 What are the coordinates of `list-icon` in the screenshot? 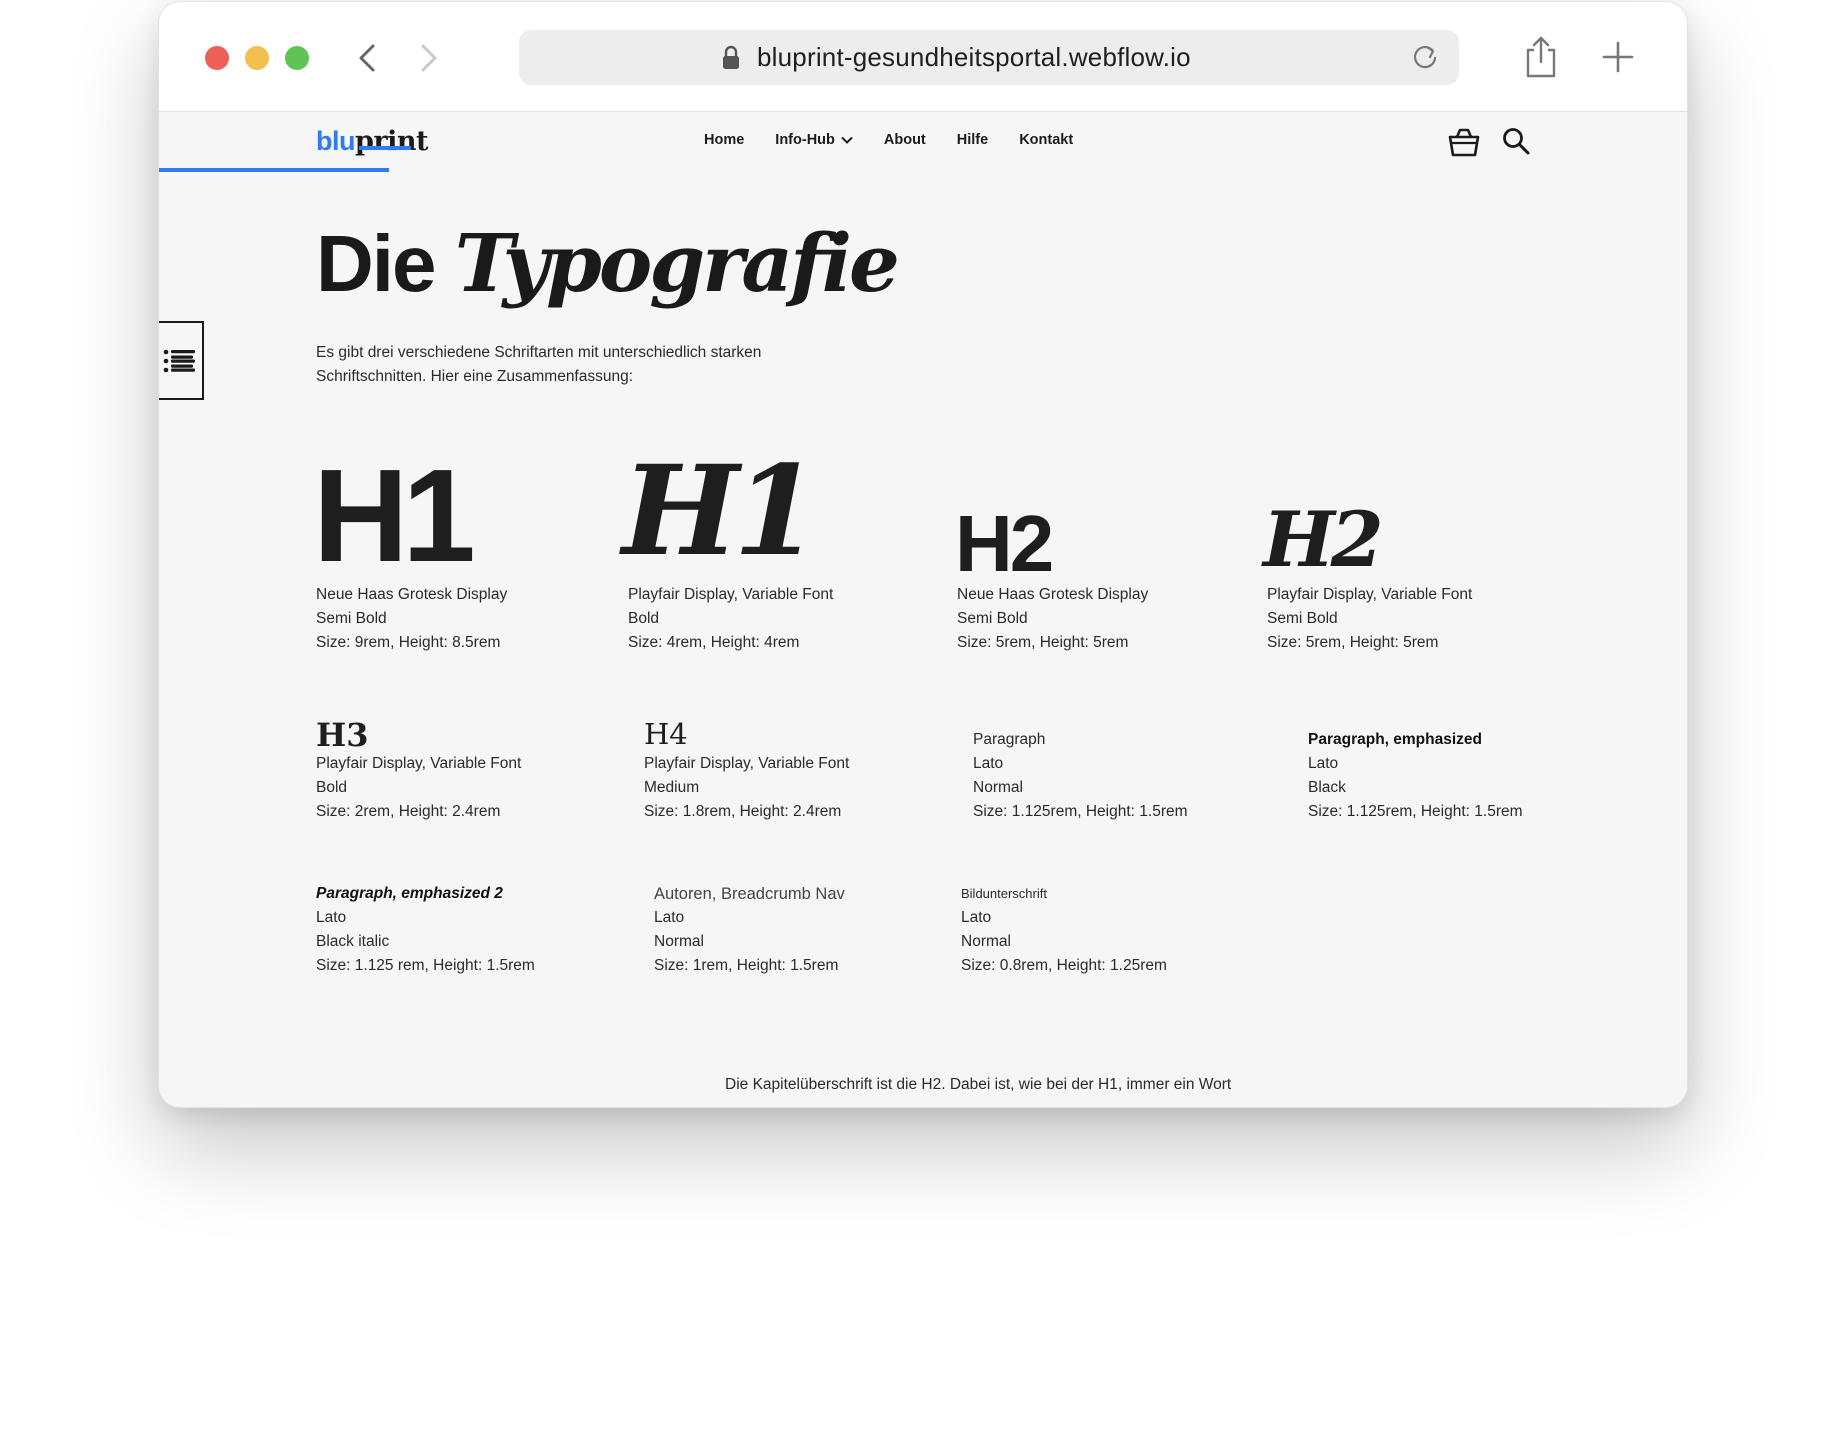 It's located at (179, 360).